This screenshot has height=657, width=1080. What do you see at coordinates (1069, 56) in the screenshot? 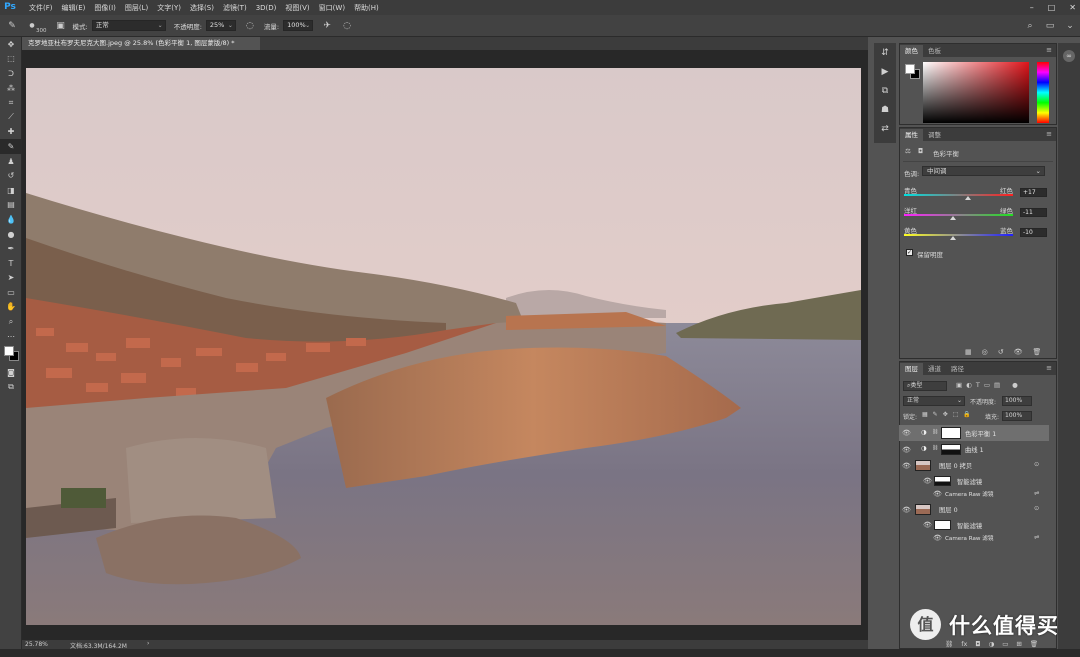
I see `cc-libraries-icon: ∞` at bounding box center [1069, 56].